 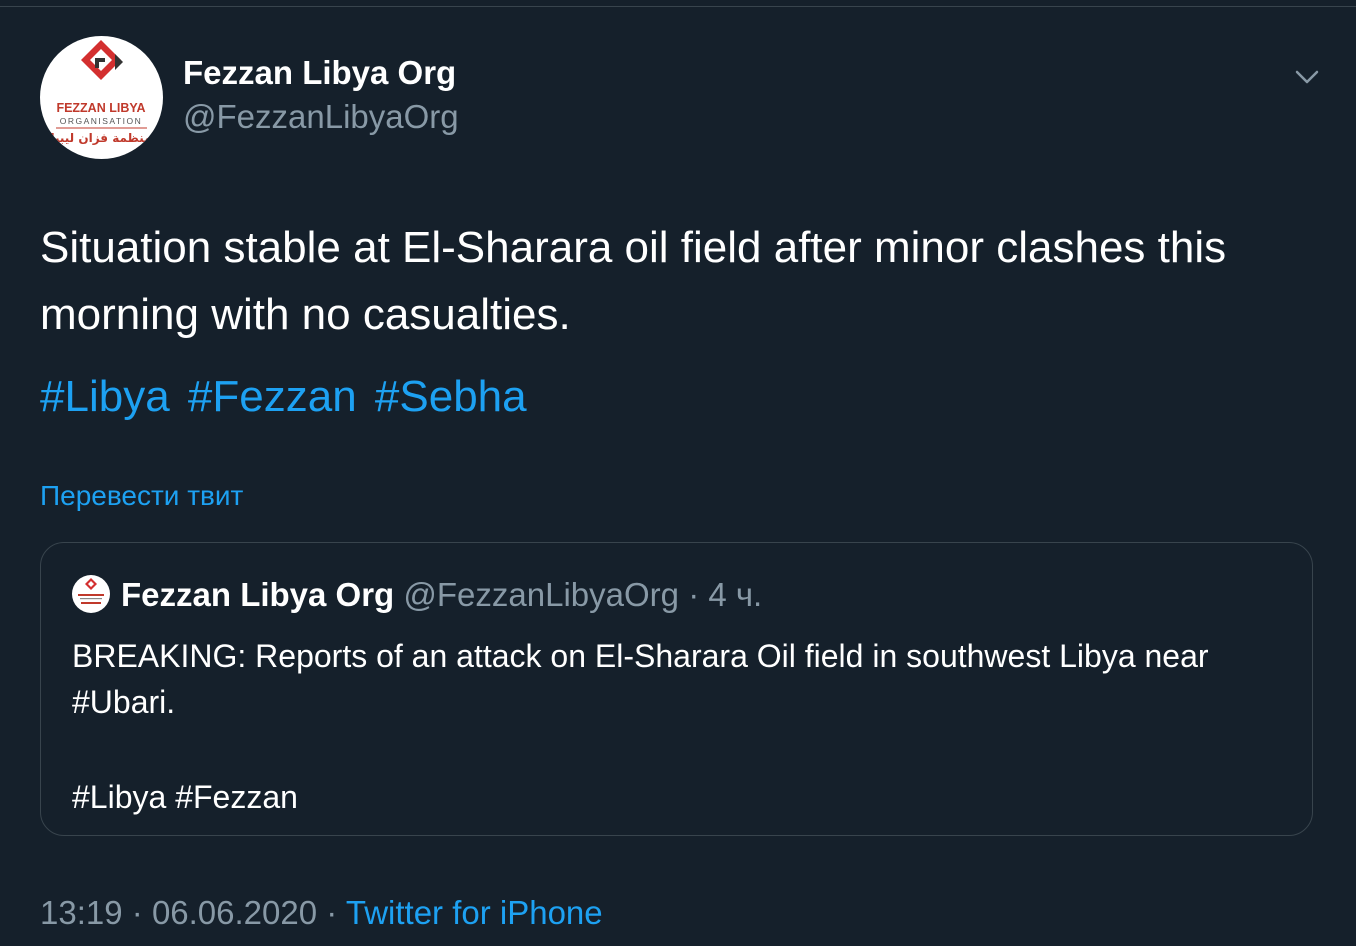 I want to click on hashtag-link: #Sebha, so click(x=451, y=396).